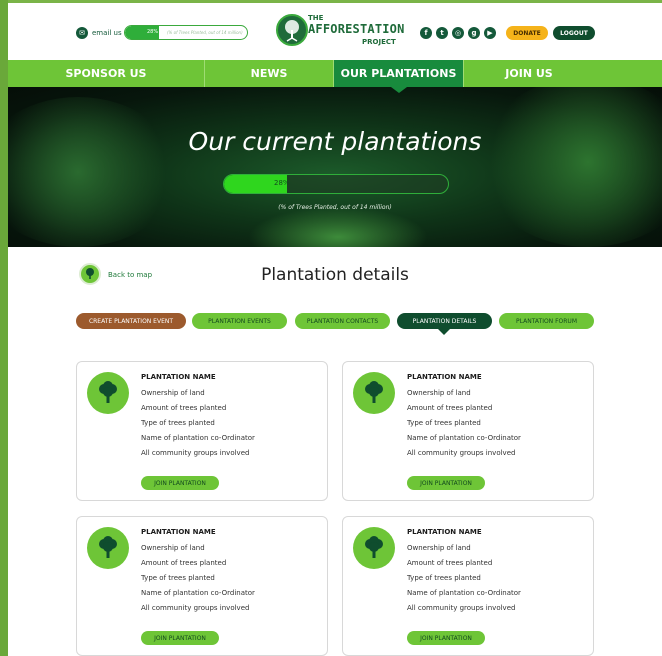 This screenshot has height=656, width=662. Describe the element at coordinates (399, 90) in the screenshot. I see `nav-active-caret` at that location.